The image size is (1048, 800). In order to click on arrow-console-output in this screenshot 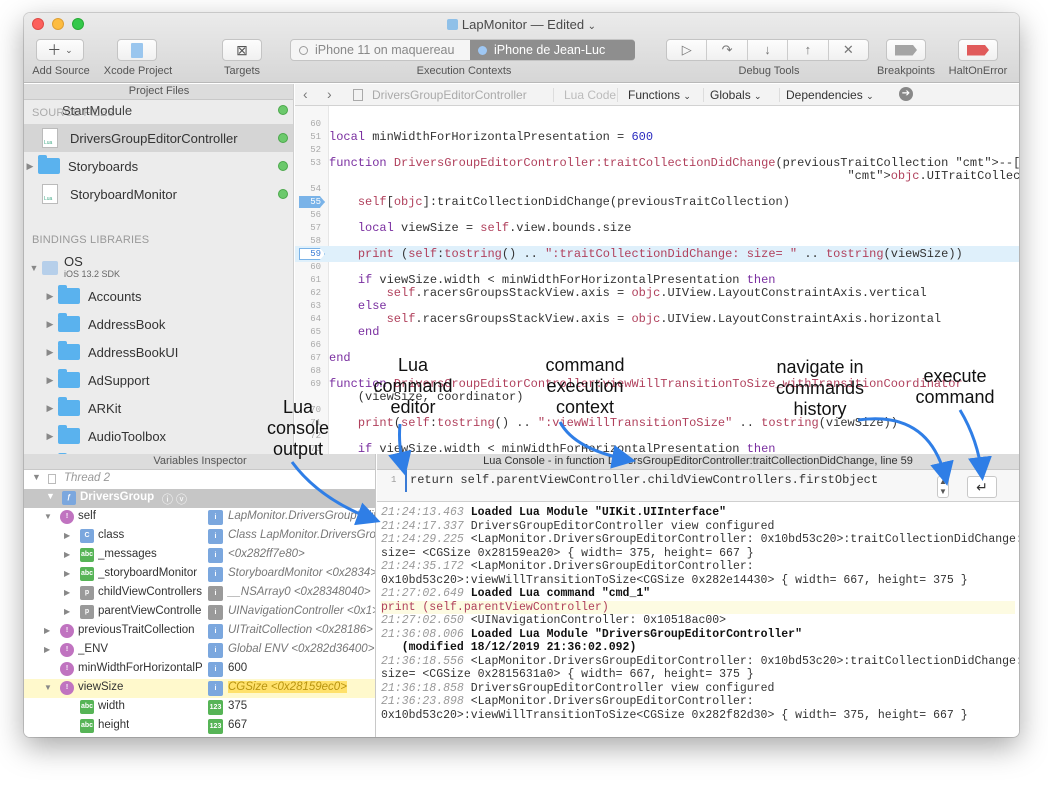, I will do `click(335, 493)`.